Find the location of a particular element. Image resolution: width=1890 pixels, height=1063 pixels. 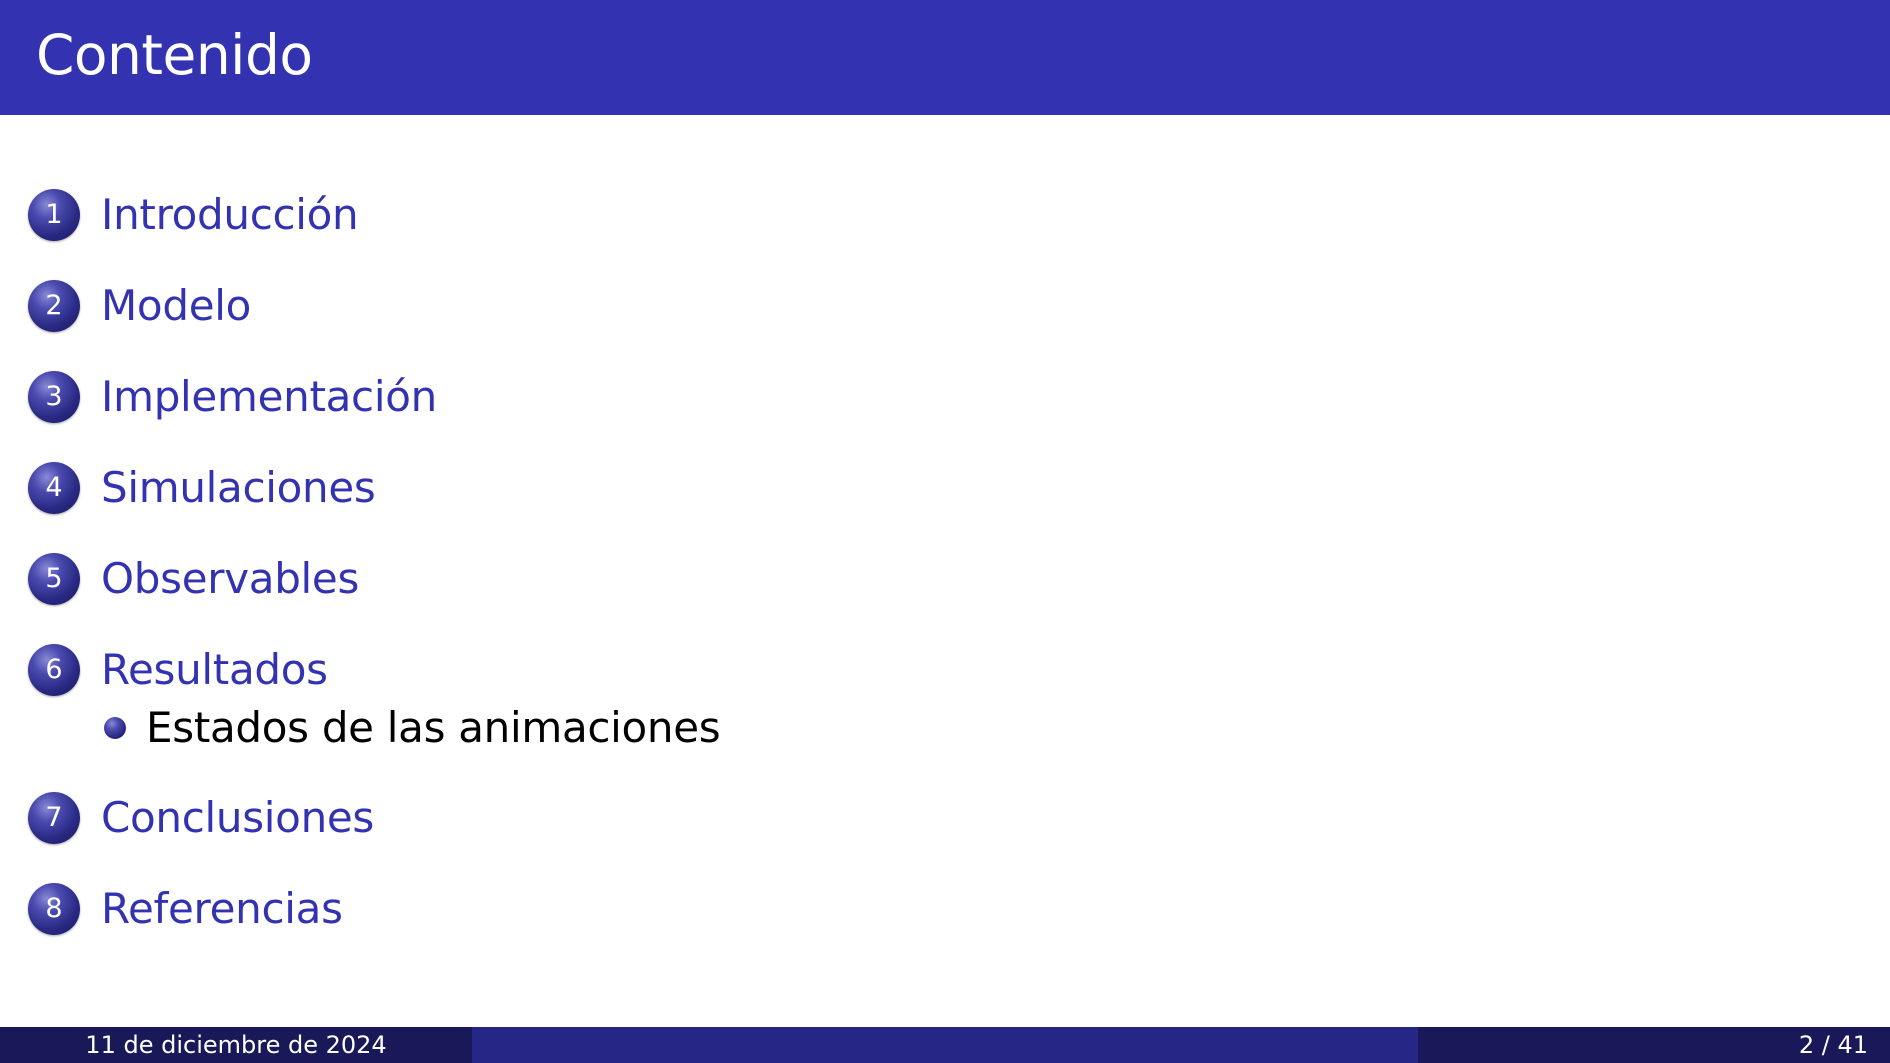

footer-date: 11 de diciembre de 2024 is located at coordinates (236, 1045).